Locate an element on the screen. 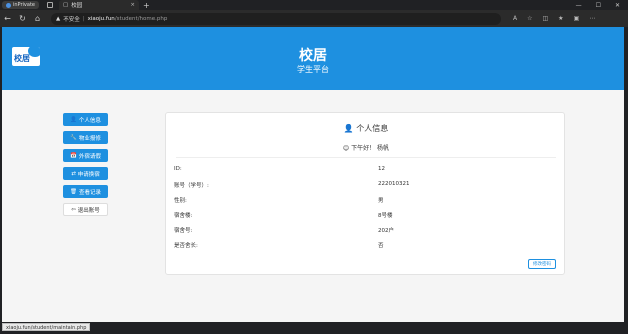 This screenshot has height=334, width=628. menu-button-1: 🔧 物业报修 is located at coordinates (85, 137).